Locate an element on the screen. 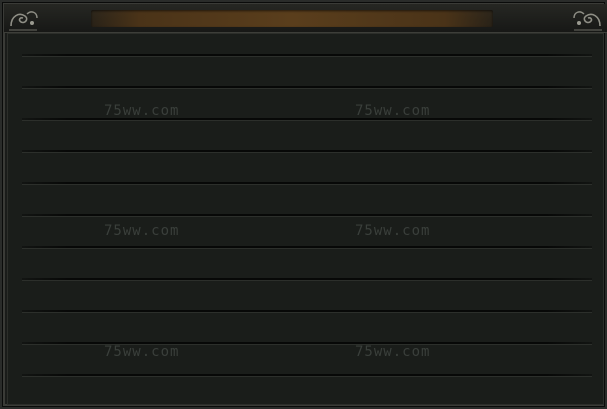 The image size is (607, 409). window-title is located at coordinates (292, 18).